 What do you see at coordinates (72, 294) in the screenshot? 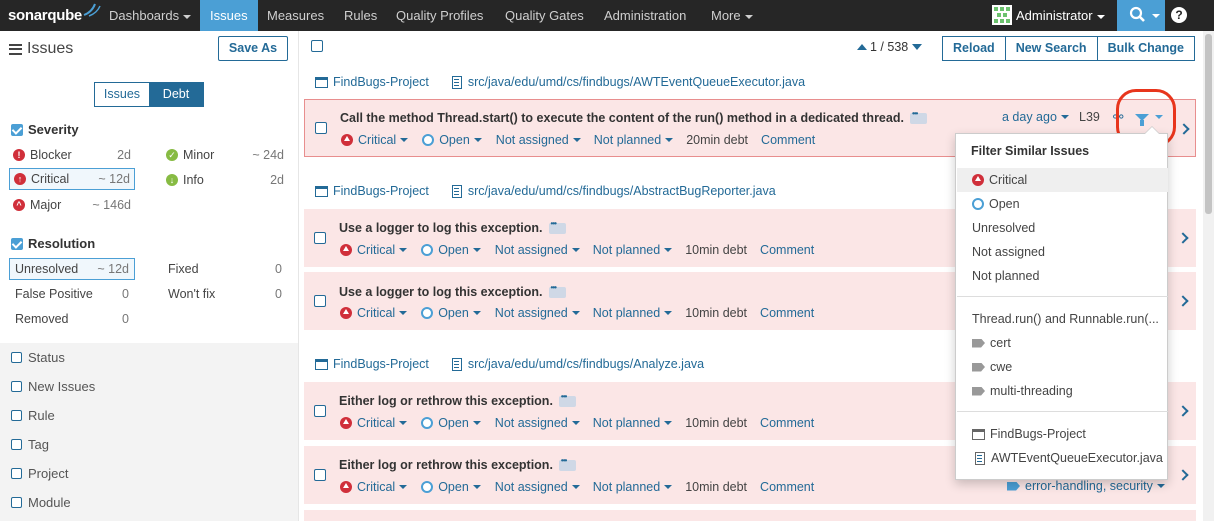
I see `facet-resolution-false-positive: False Positive 0` at bounding box center [72, 294].